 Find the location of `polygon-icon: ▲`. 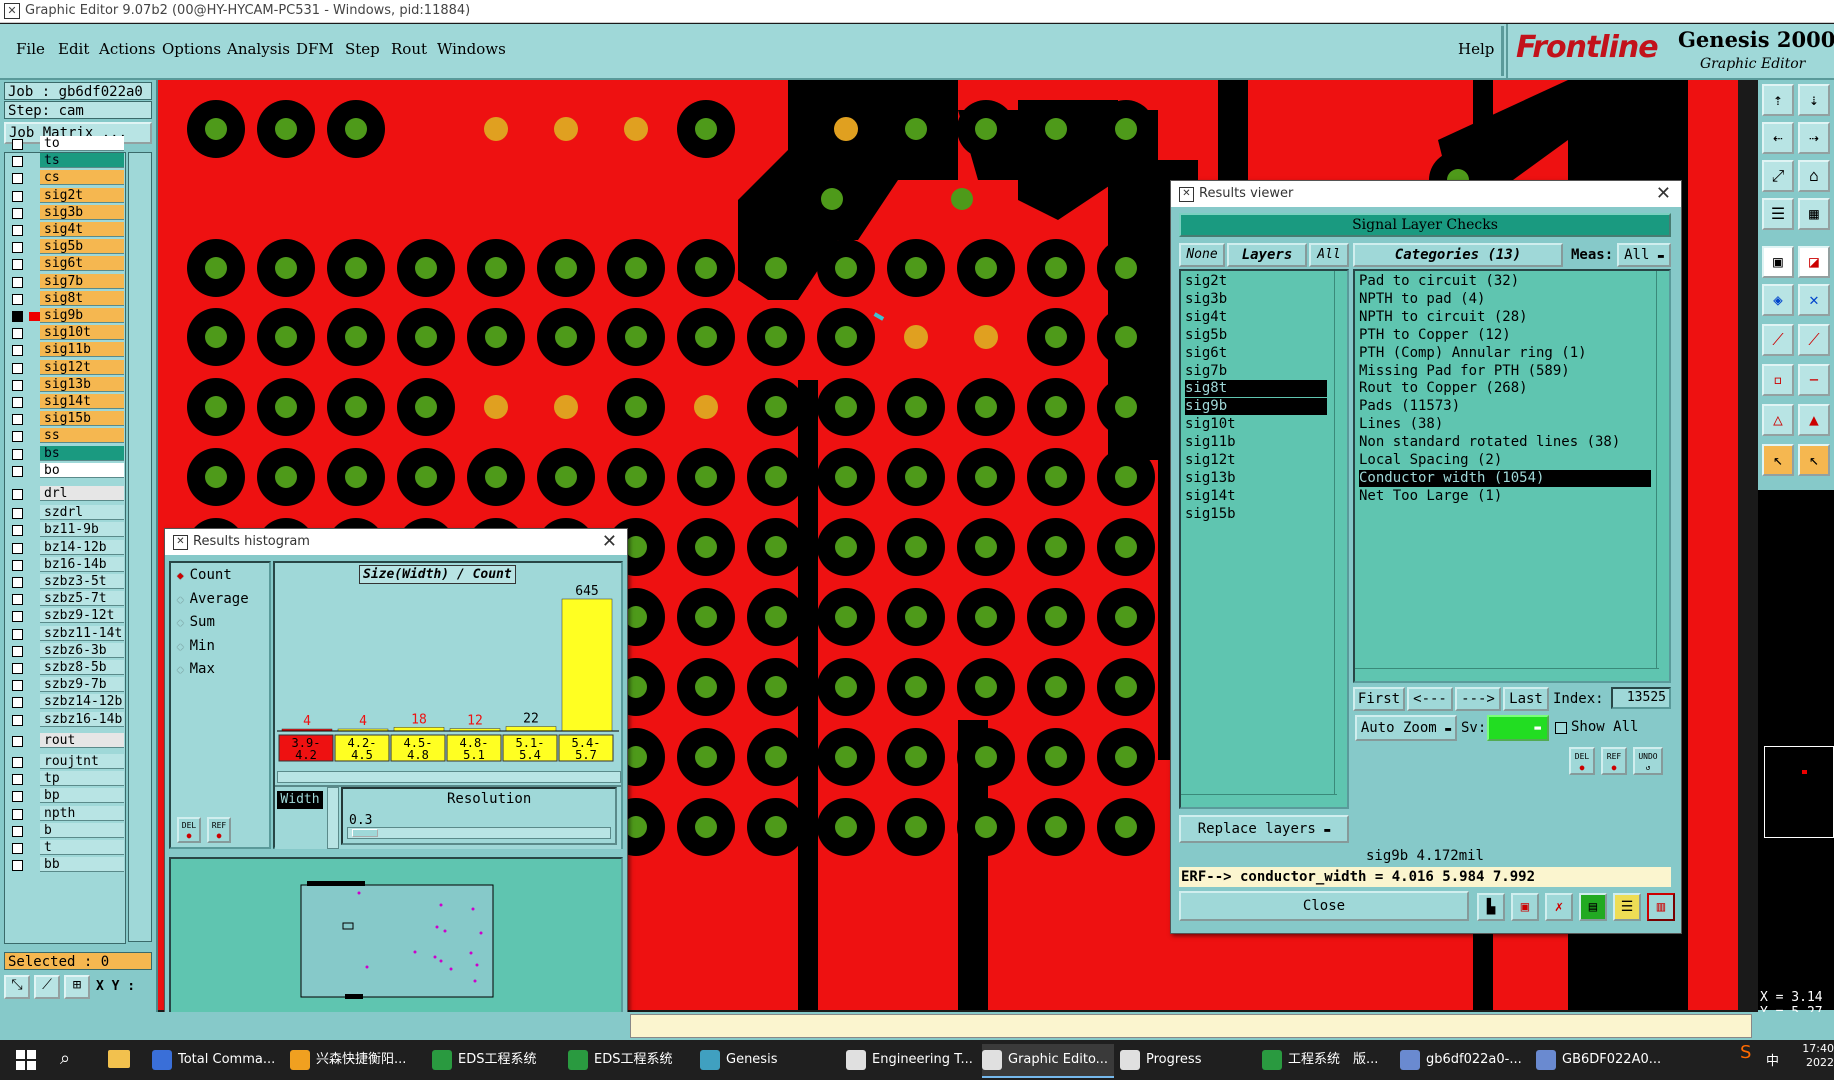

polygon-icon: ▲ is located at coordinates (1814, 420).